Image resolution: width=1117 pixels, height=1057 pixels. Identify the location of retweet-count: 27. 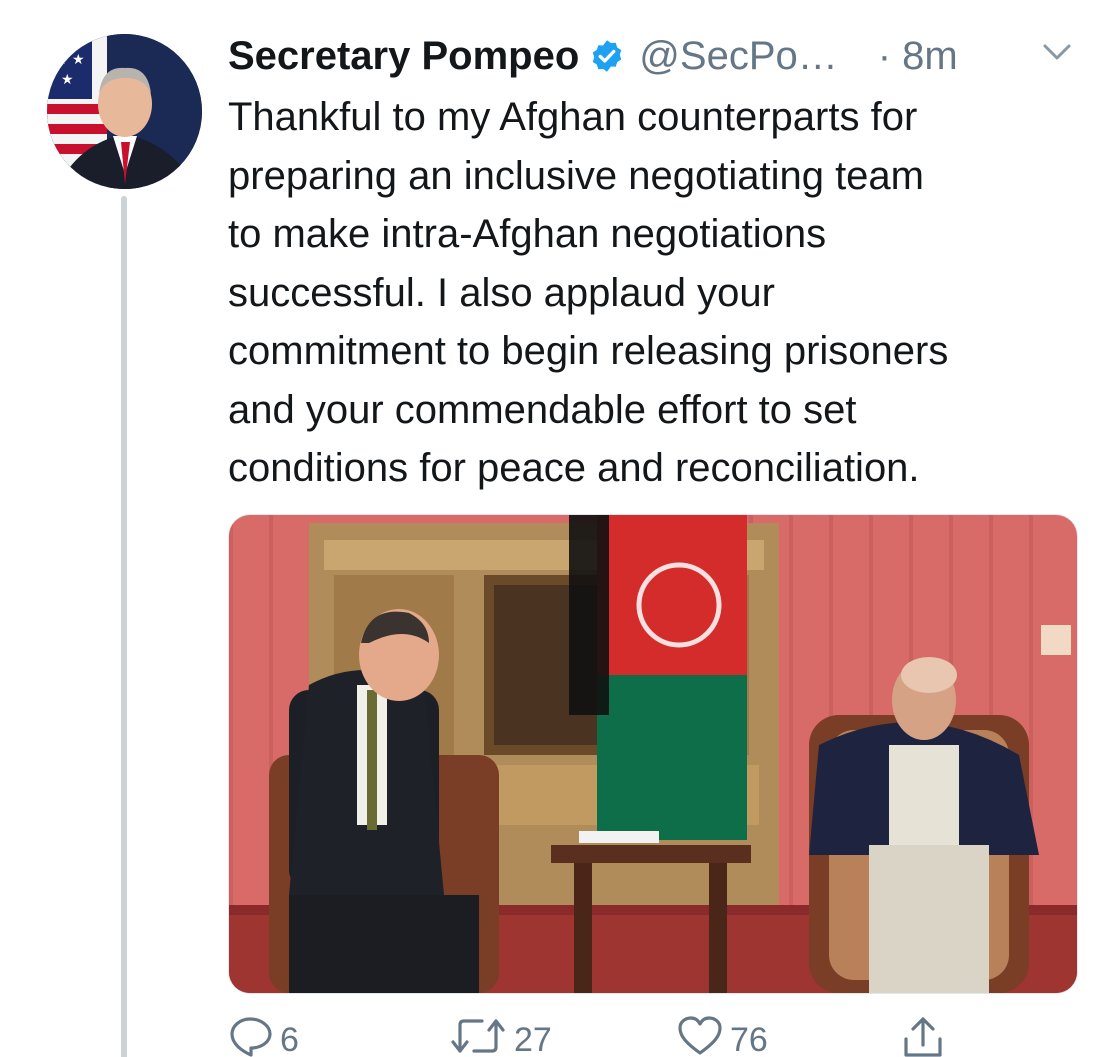
(533, 1039).